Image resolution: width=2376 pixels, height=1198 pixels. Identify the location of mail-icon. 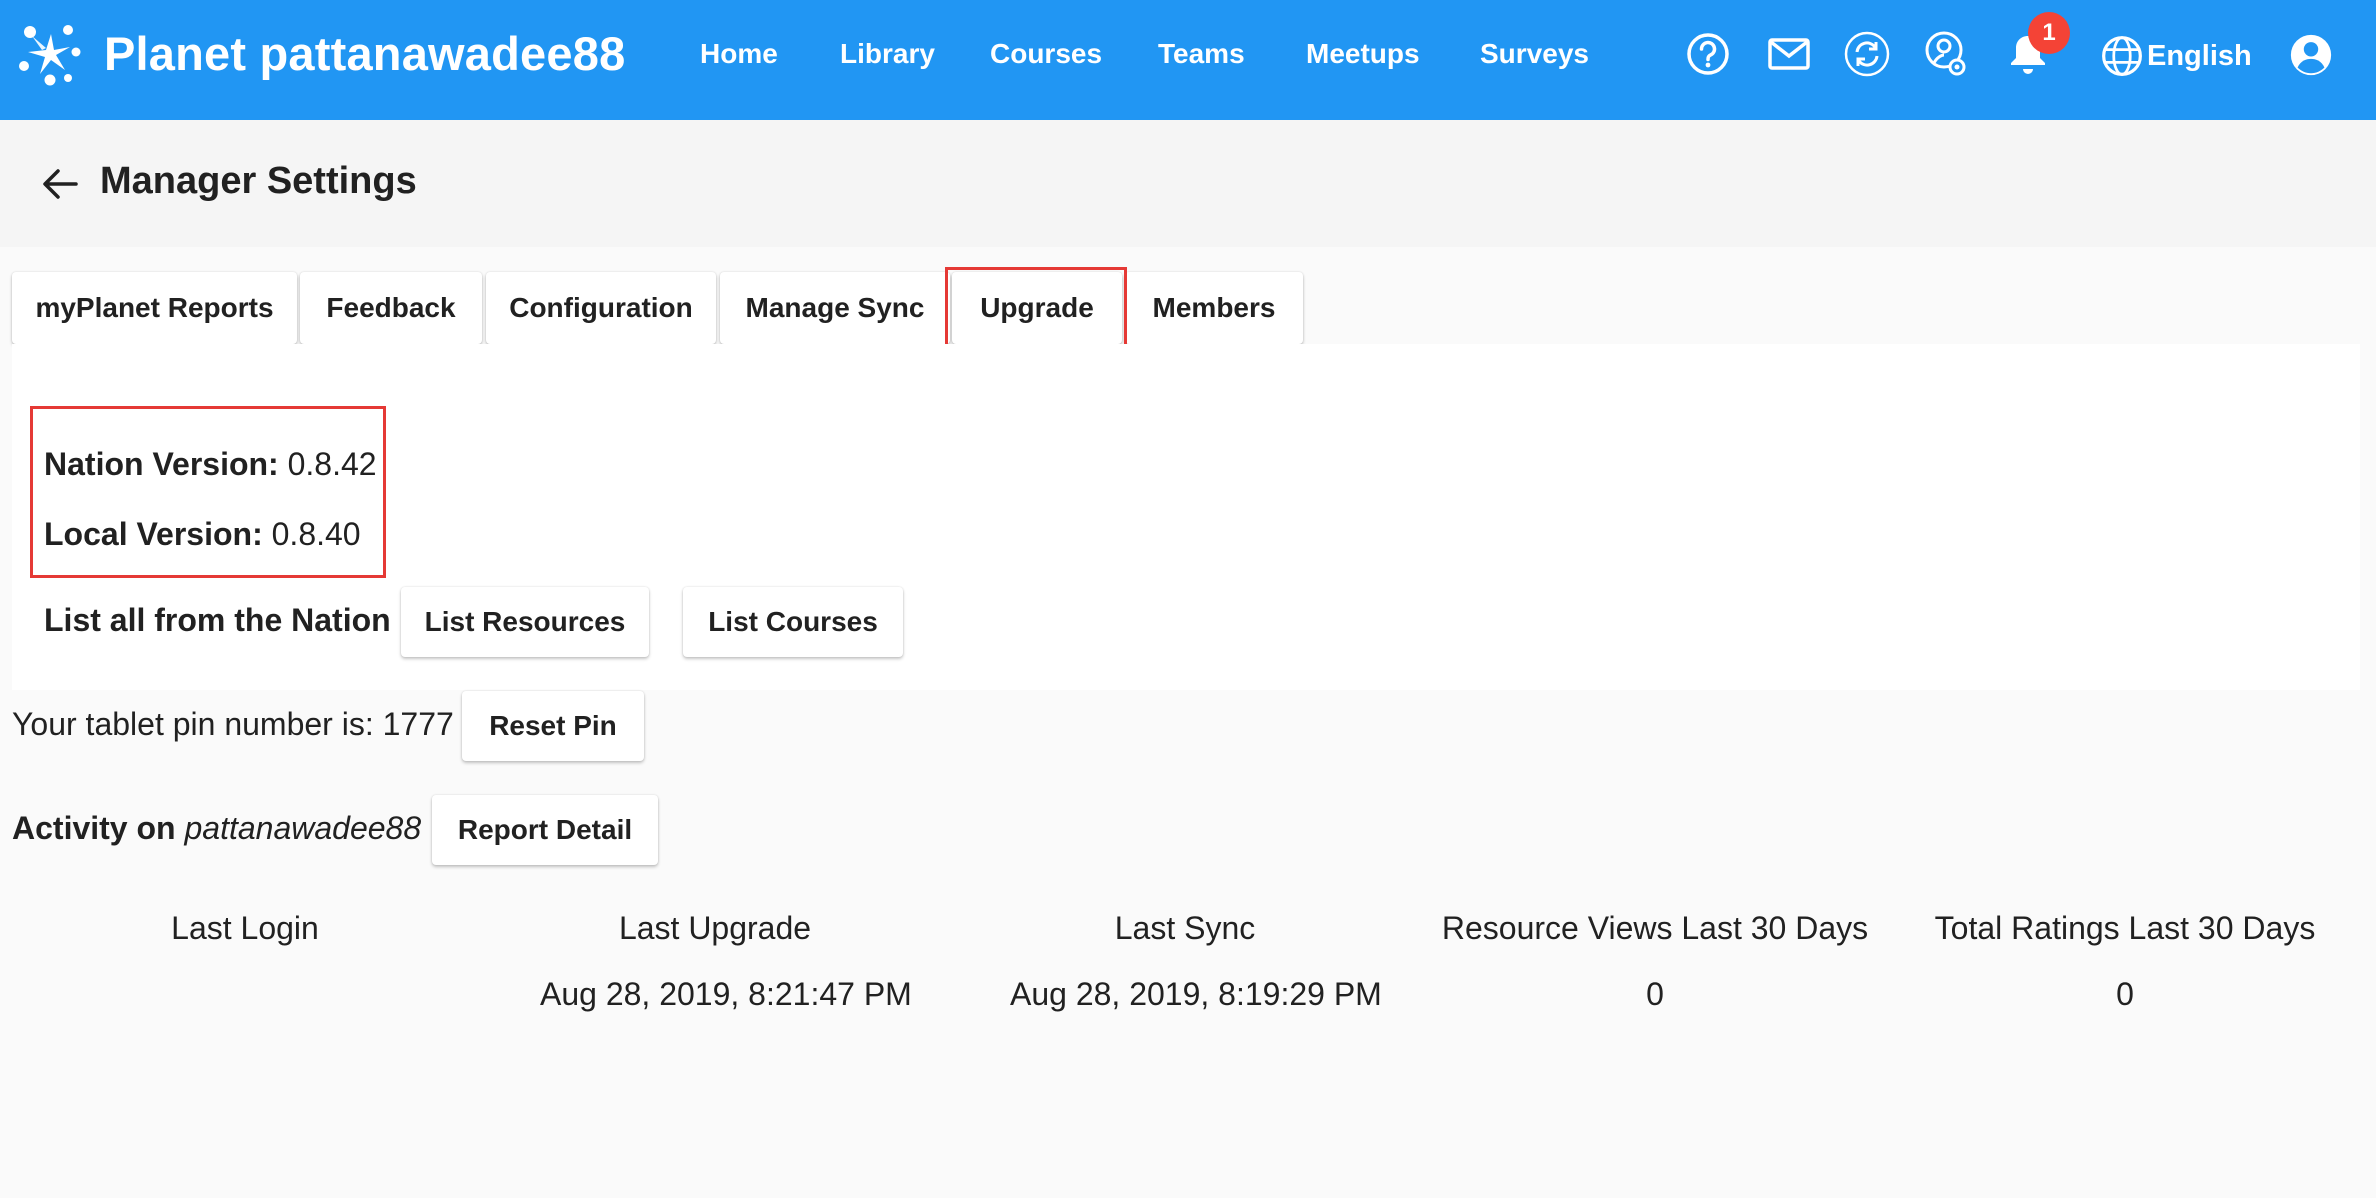
(1789, 54).